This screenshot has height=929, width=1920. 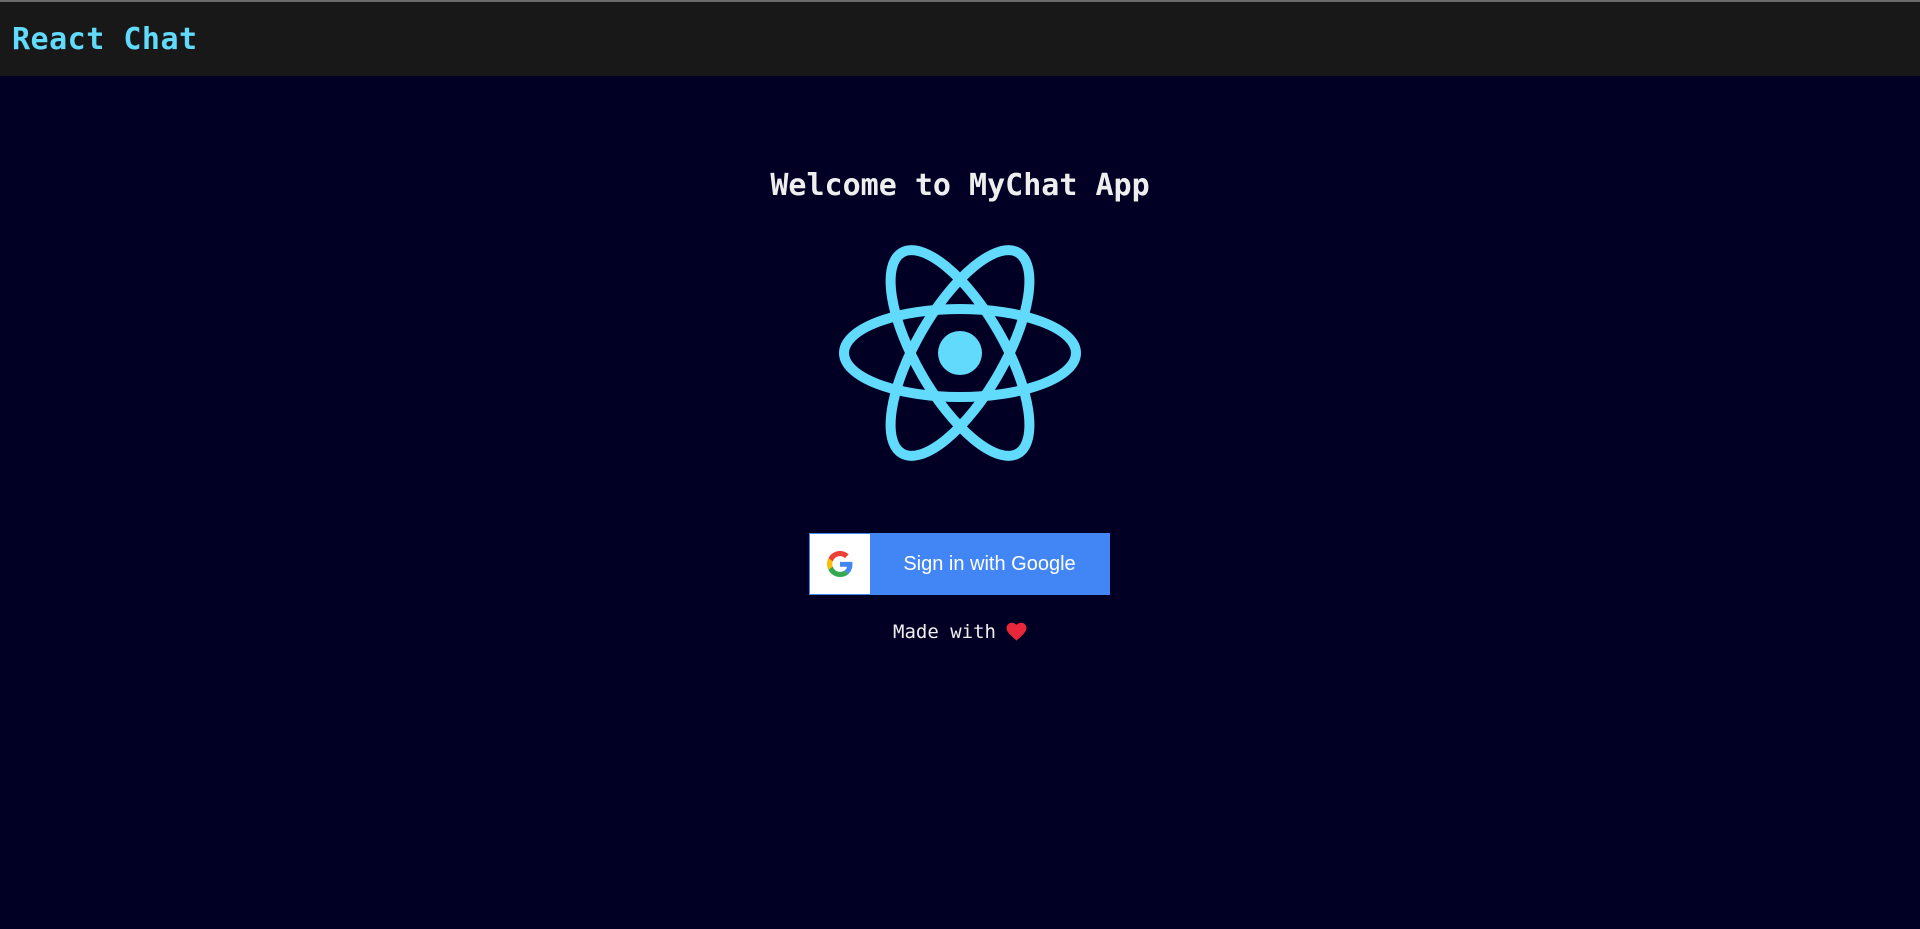 What do you see at coordinates (960, 39) in the screenshot?
I see `navbar: React Chat` at bounding box center [960, 39].